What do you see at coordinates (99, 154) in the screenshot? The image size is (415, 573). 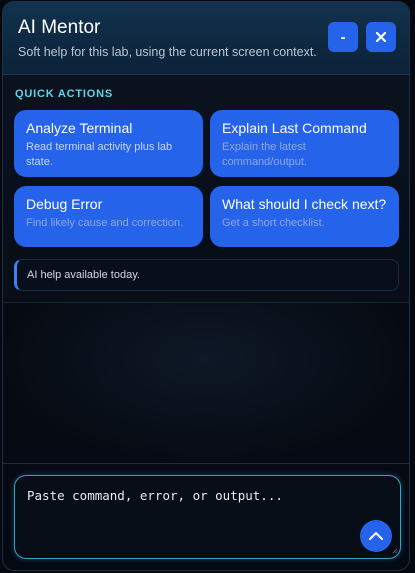 I see `action-description: Read terminal activity plus lab state.` at bounding box center [99, 154].